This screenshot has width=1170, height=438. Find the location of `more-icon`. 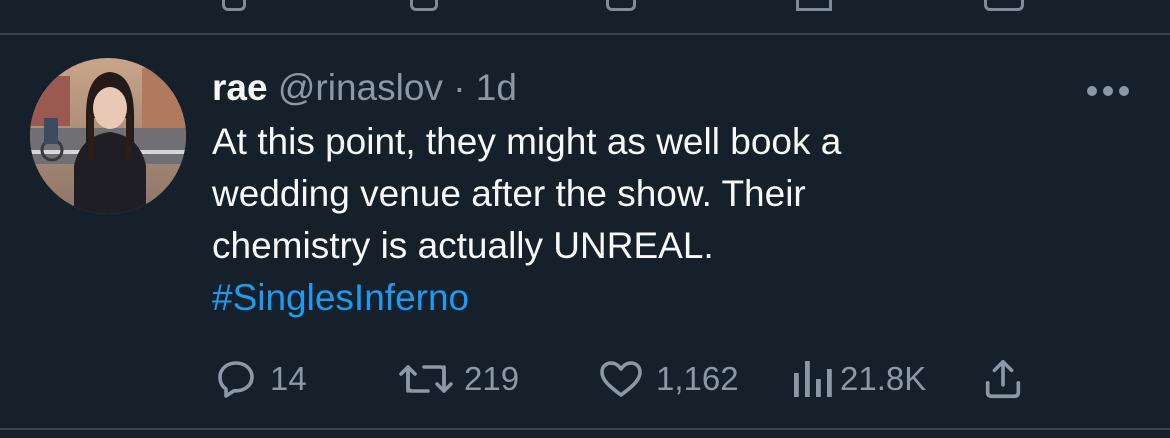

more-icon is located at coordinates (1108, 91).